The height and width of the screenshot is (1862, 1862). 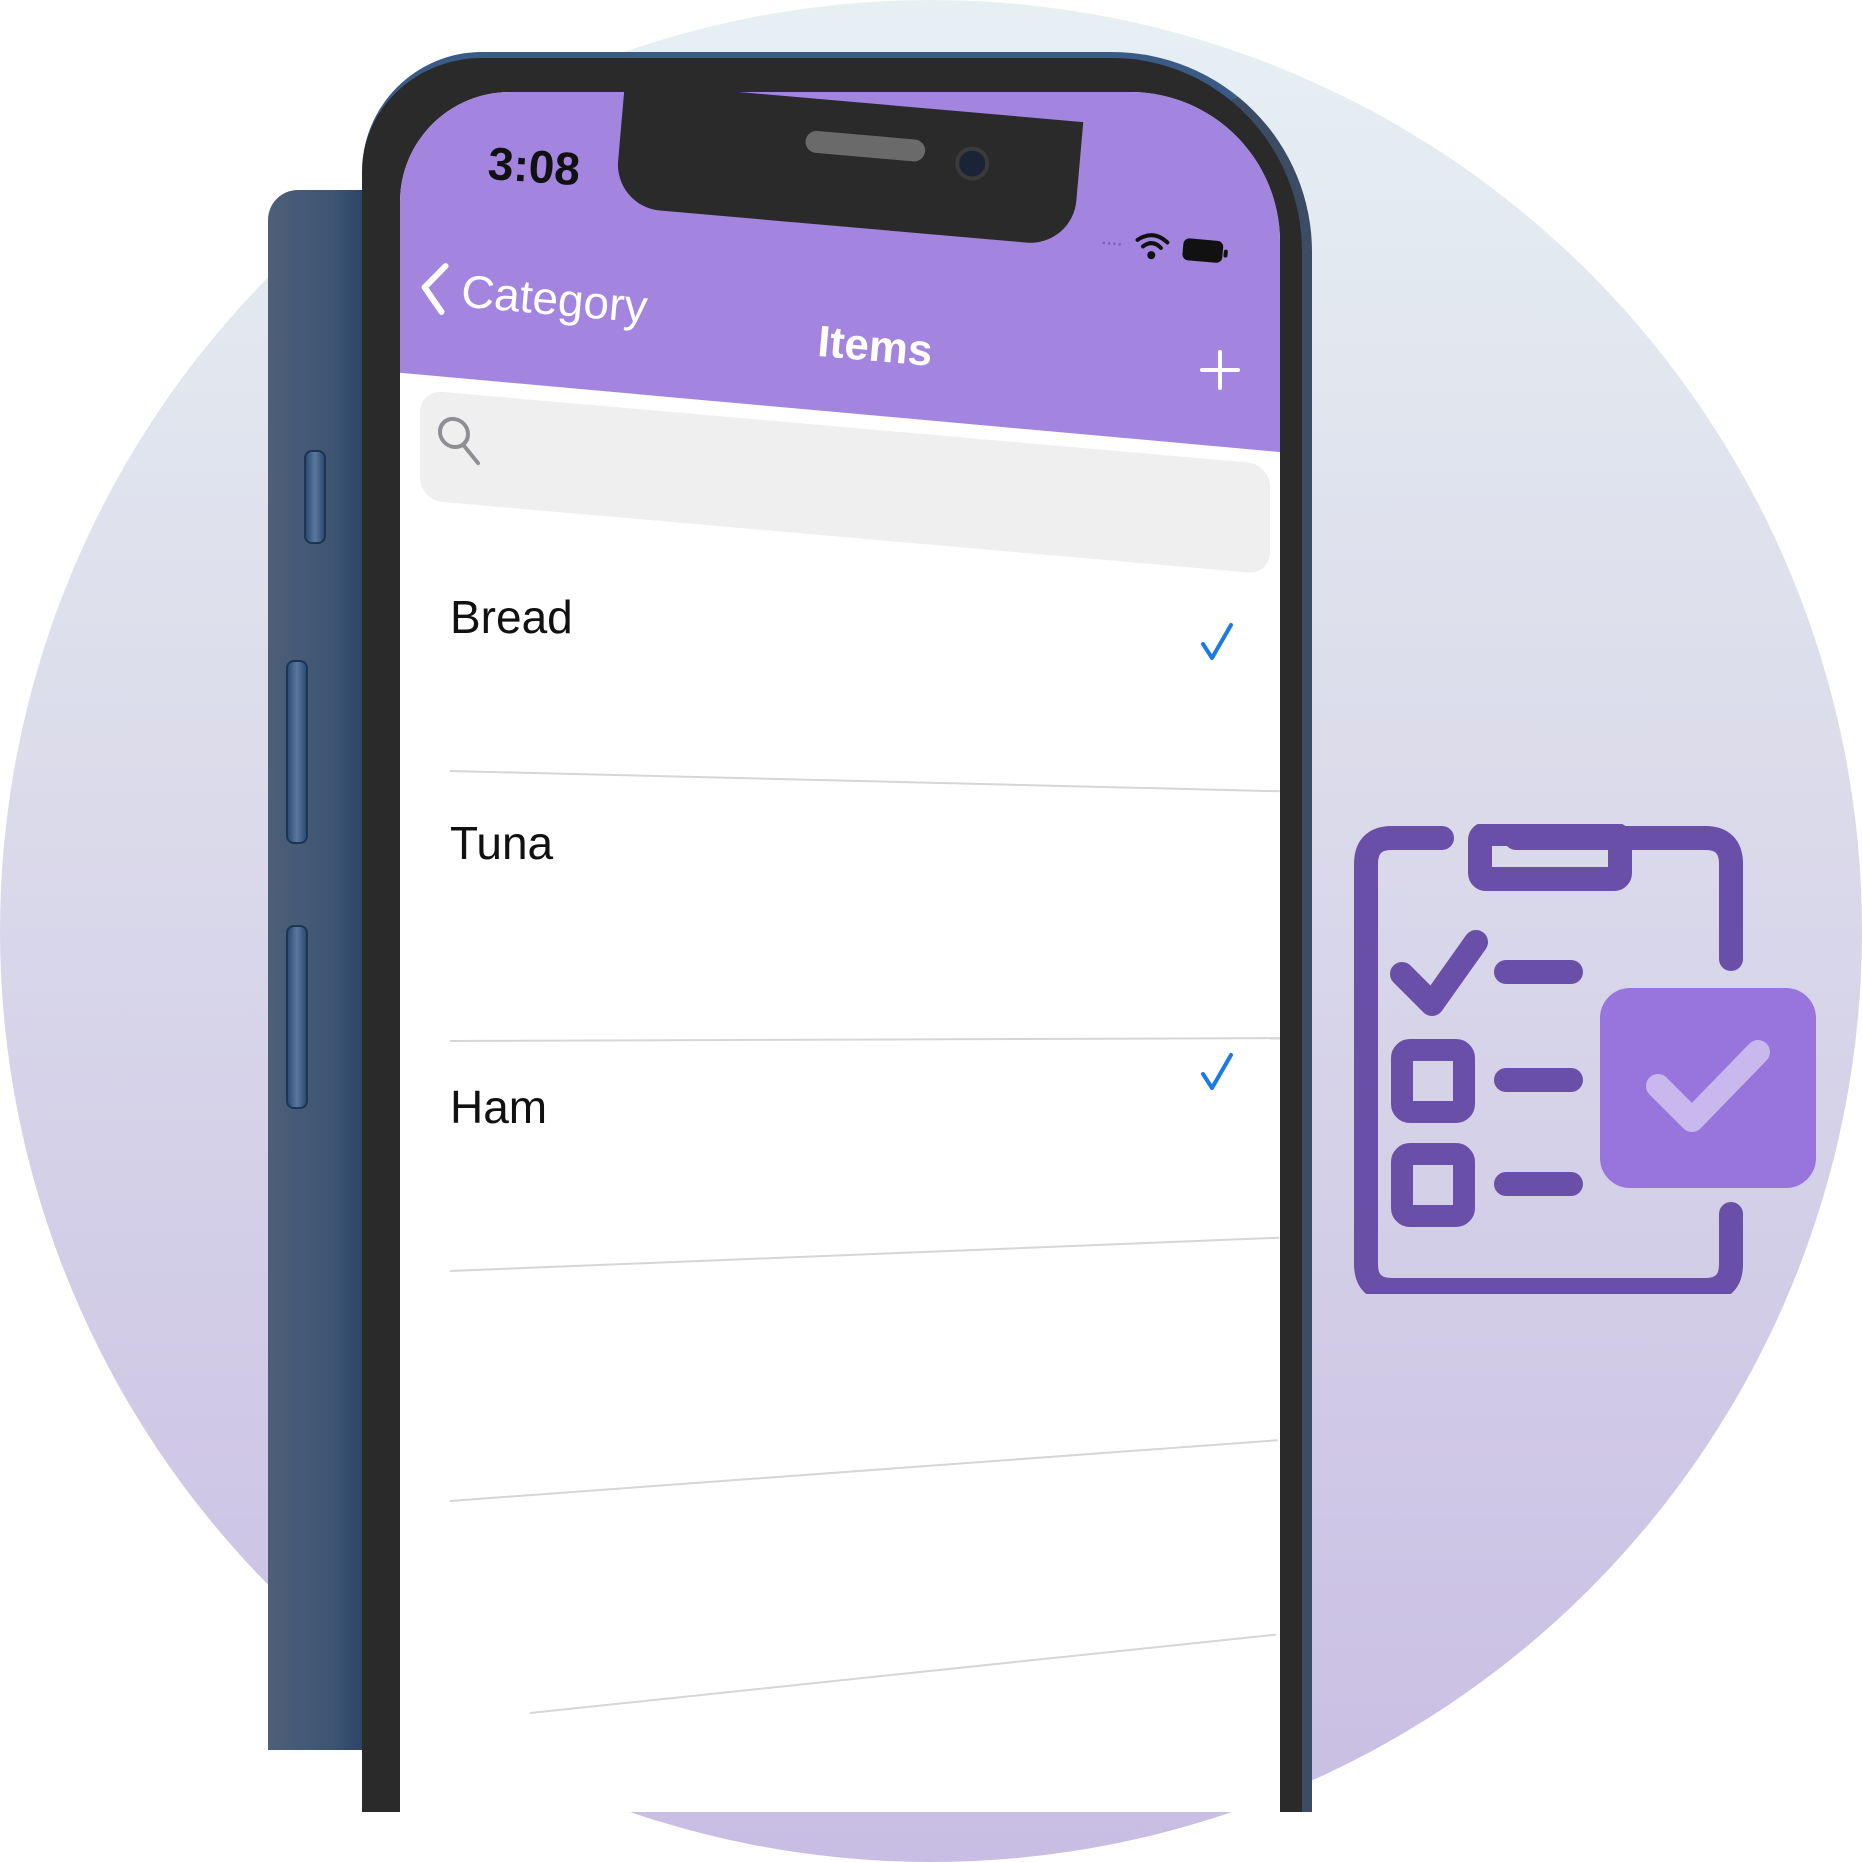 I want to click on search-icon, so click(x=459, y=441).